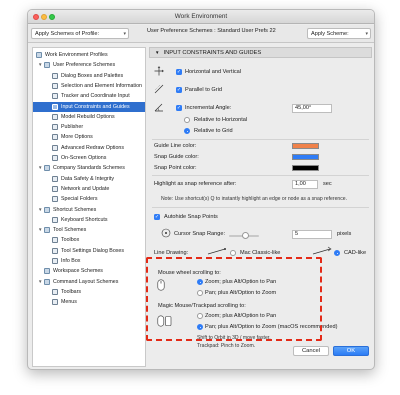 This screenshot has width=400, height=395. I want to click on tree-item-label: Info Box, so click(71, 261).